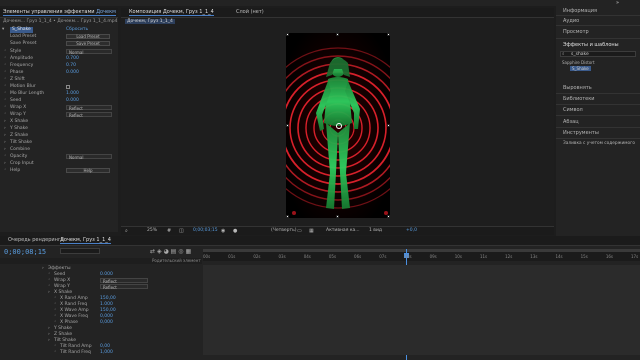  I want to click on timeline-timecode: 0;00;08;15, so click(25, 252).